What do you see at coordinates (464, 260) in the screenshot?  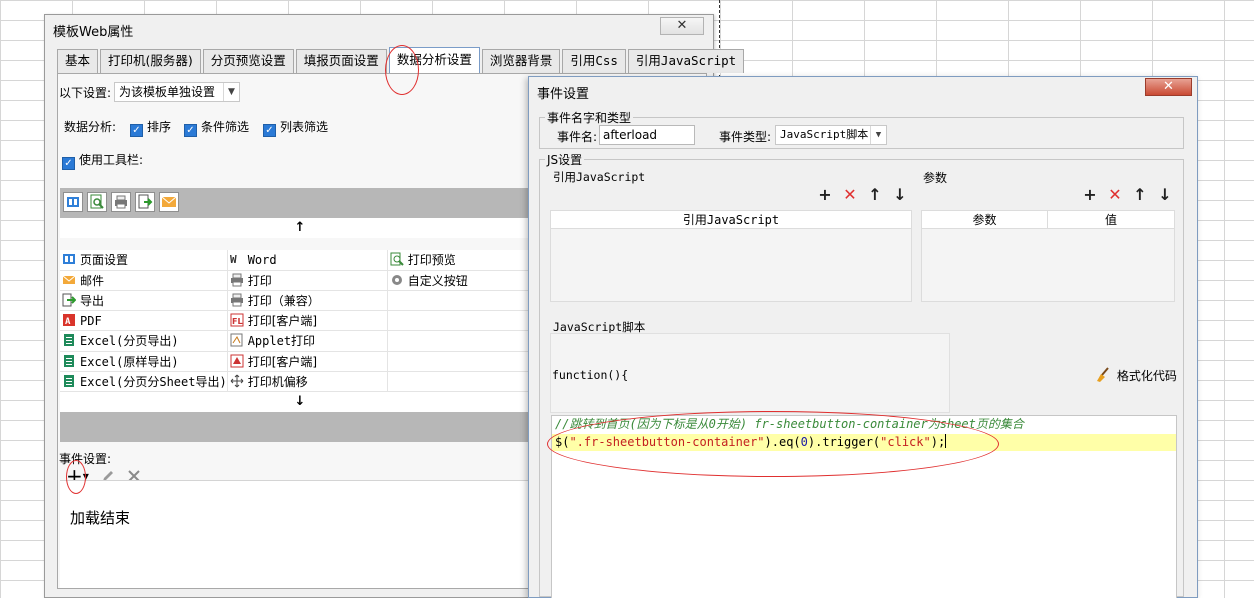 I see `list-item: 打印预览` at bounding box center [464, 260].